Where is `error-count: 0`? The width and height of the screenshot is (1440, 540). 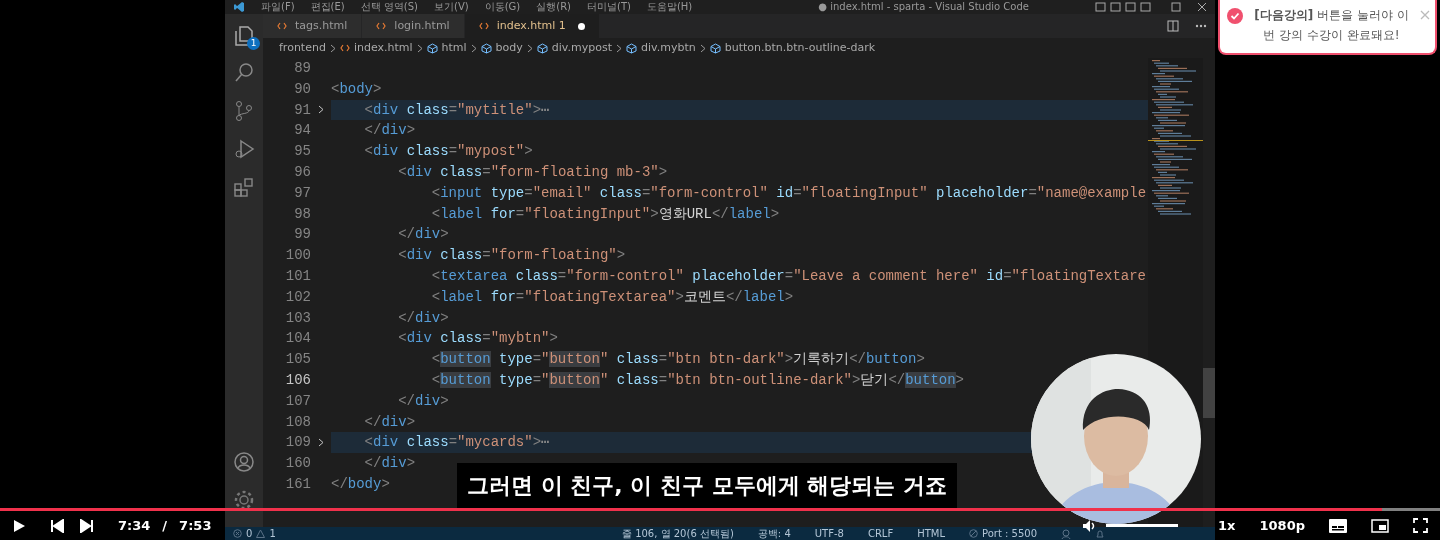
error-count: 0 is located at coordinates (249, 533).